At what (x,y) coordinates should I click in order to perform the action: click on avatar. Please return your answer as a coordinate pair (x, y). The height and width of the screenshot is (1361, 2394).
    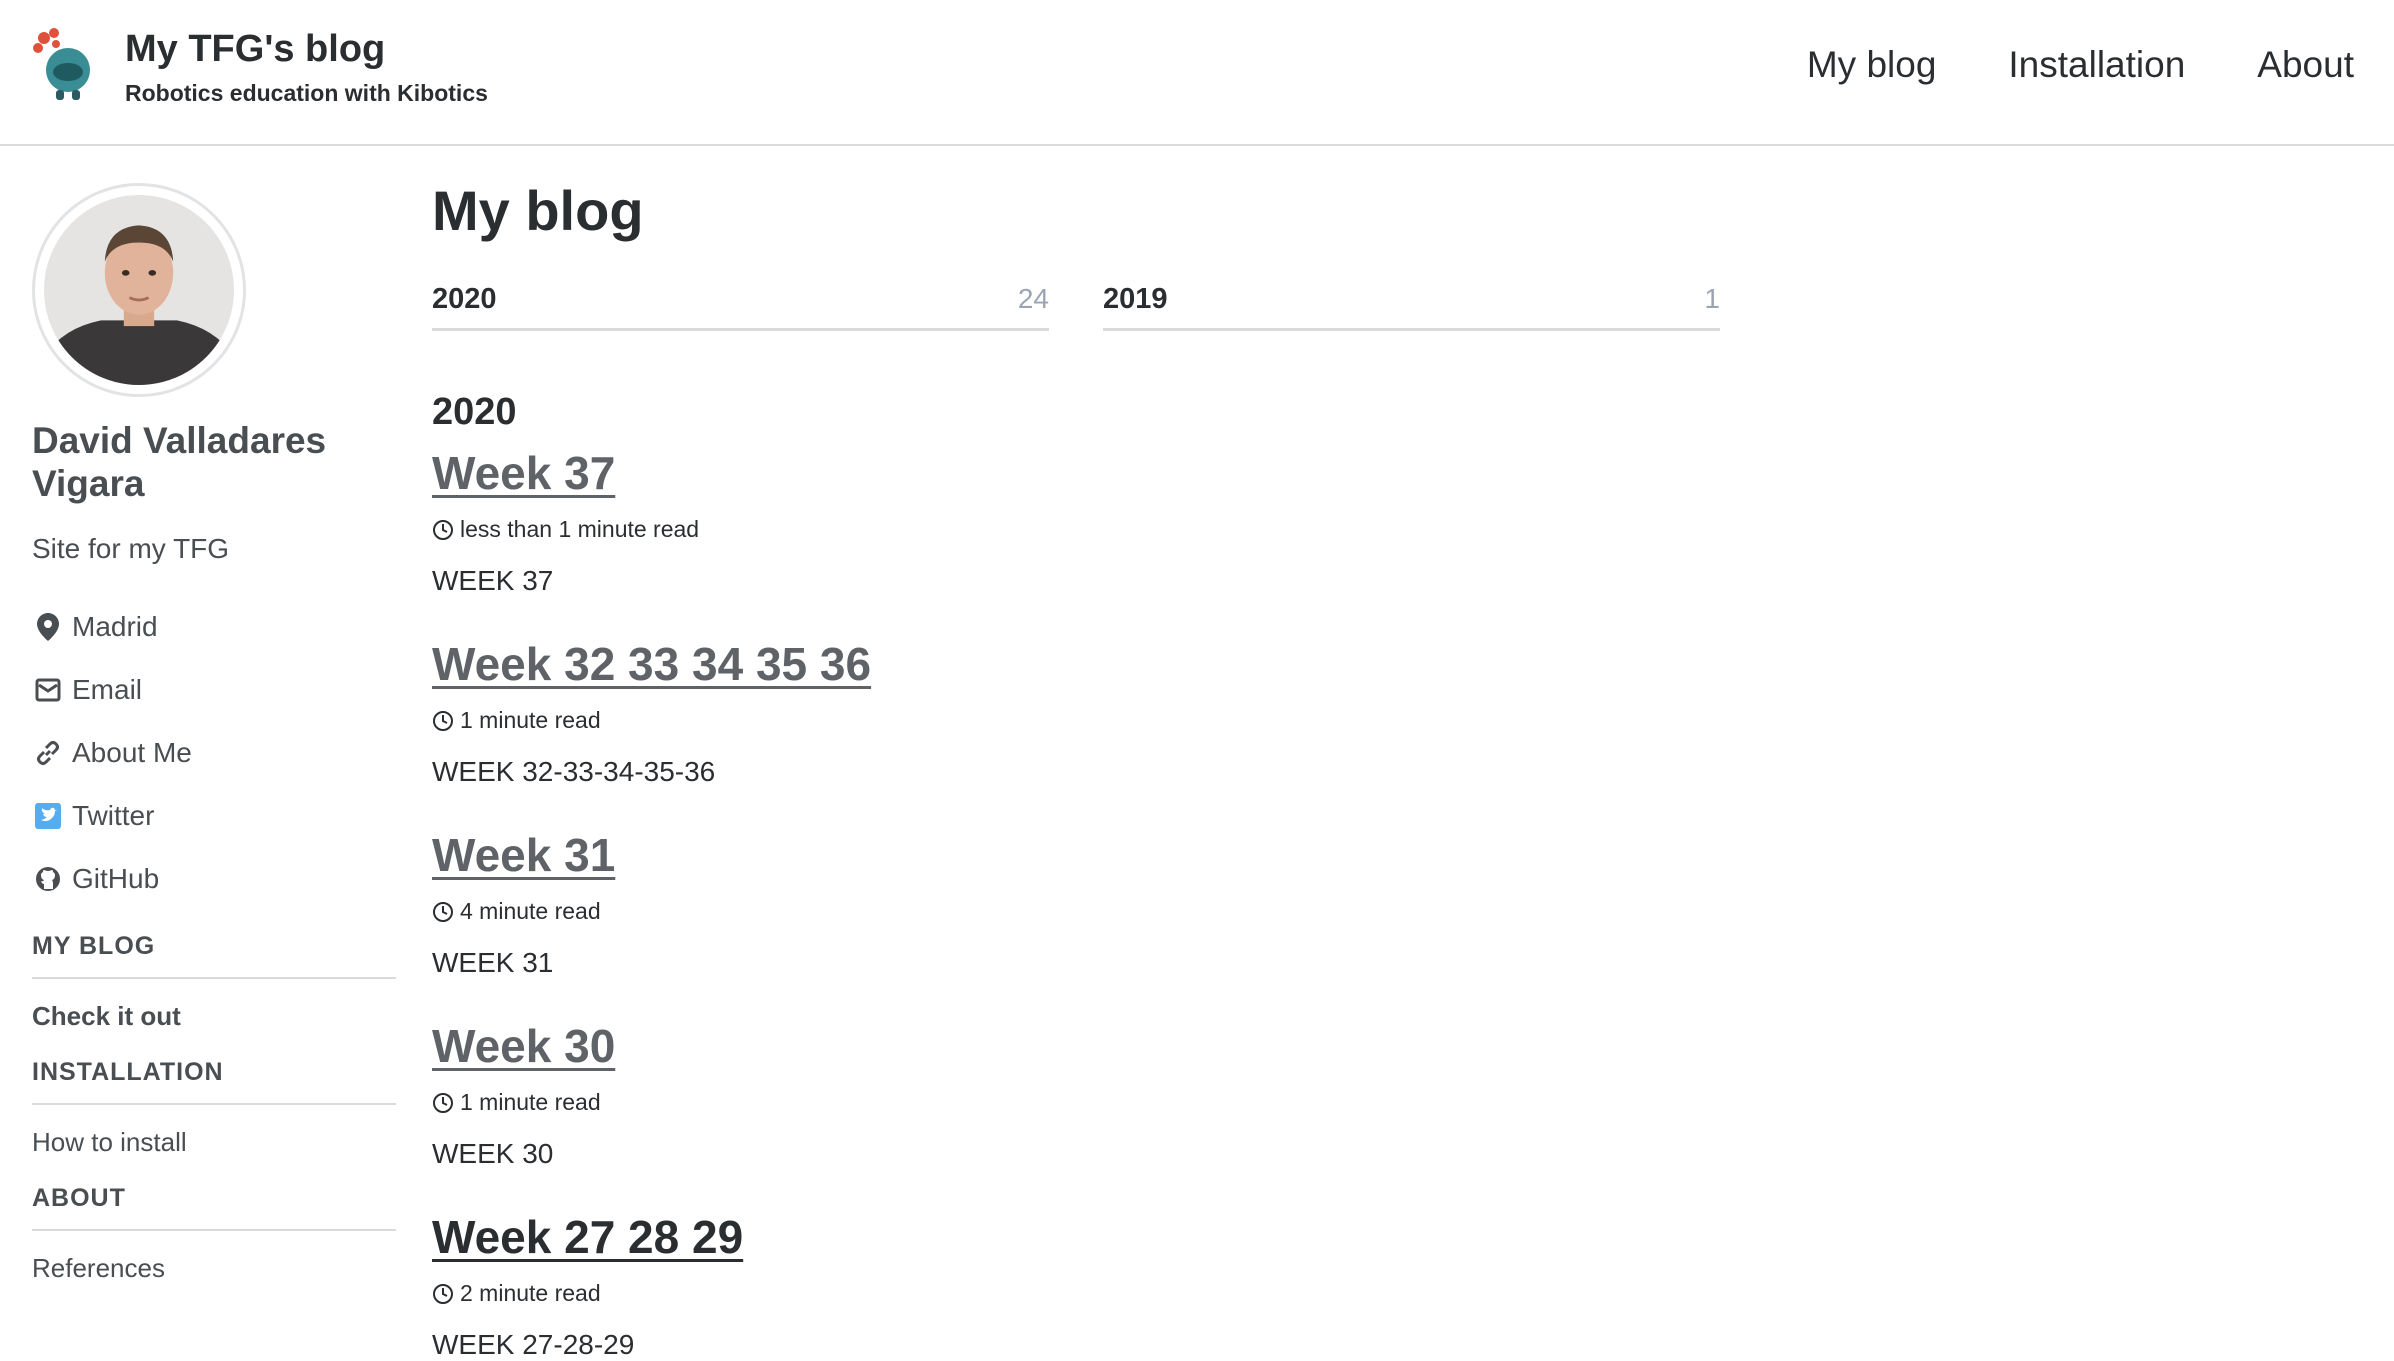
    Looking at the image, I should click on (139, 290).